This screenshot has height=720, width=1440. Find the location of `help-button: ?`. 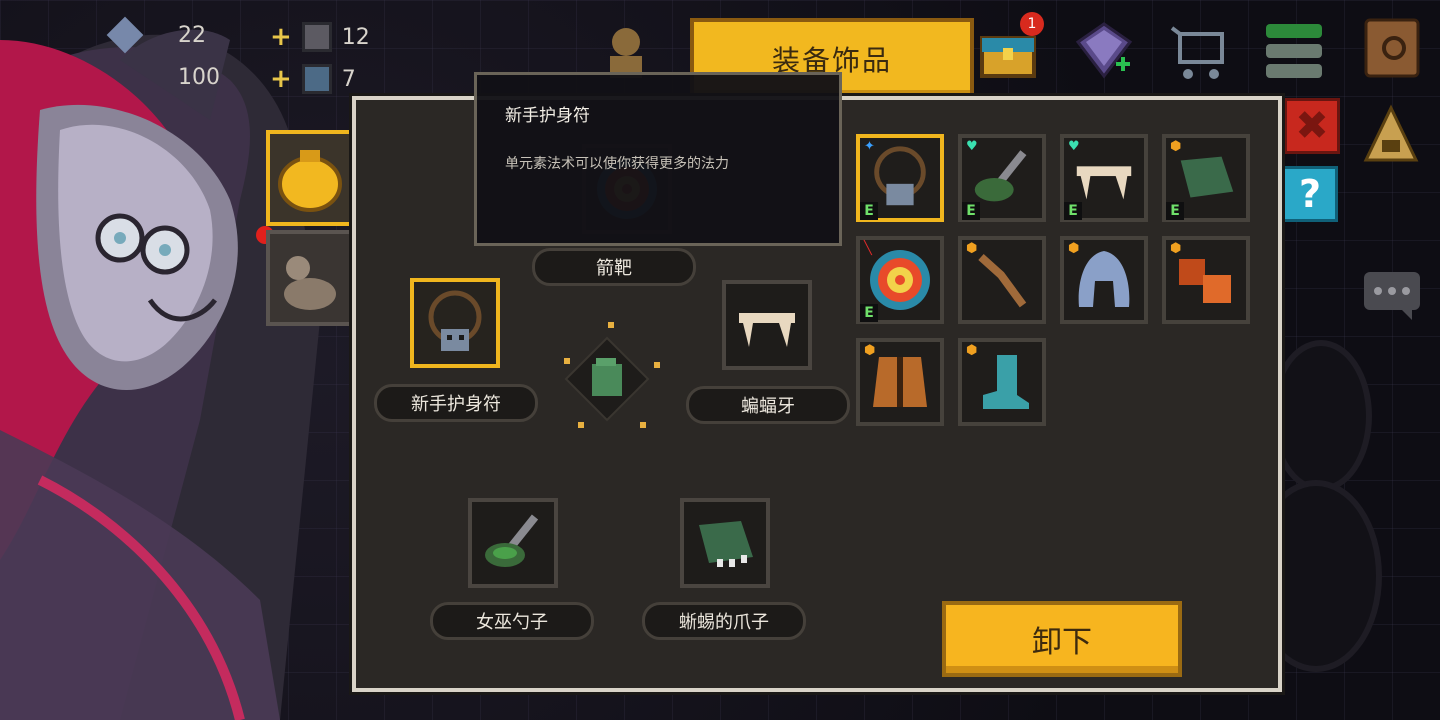

help-button: ? is located at coordinates (1310, 194).